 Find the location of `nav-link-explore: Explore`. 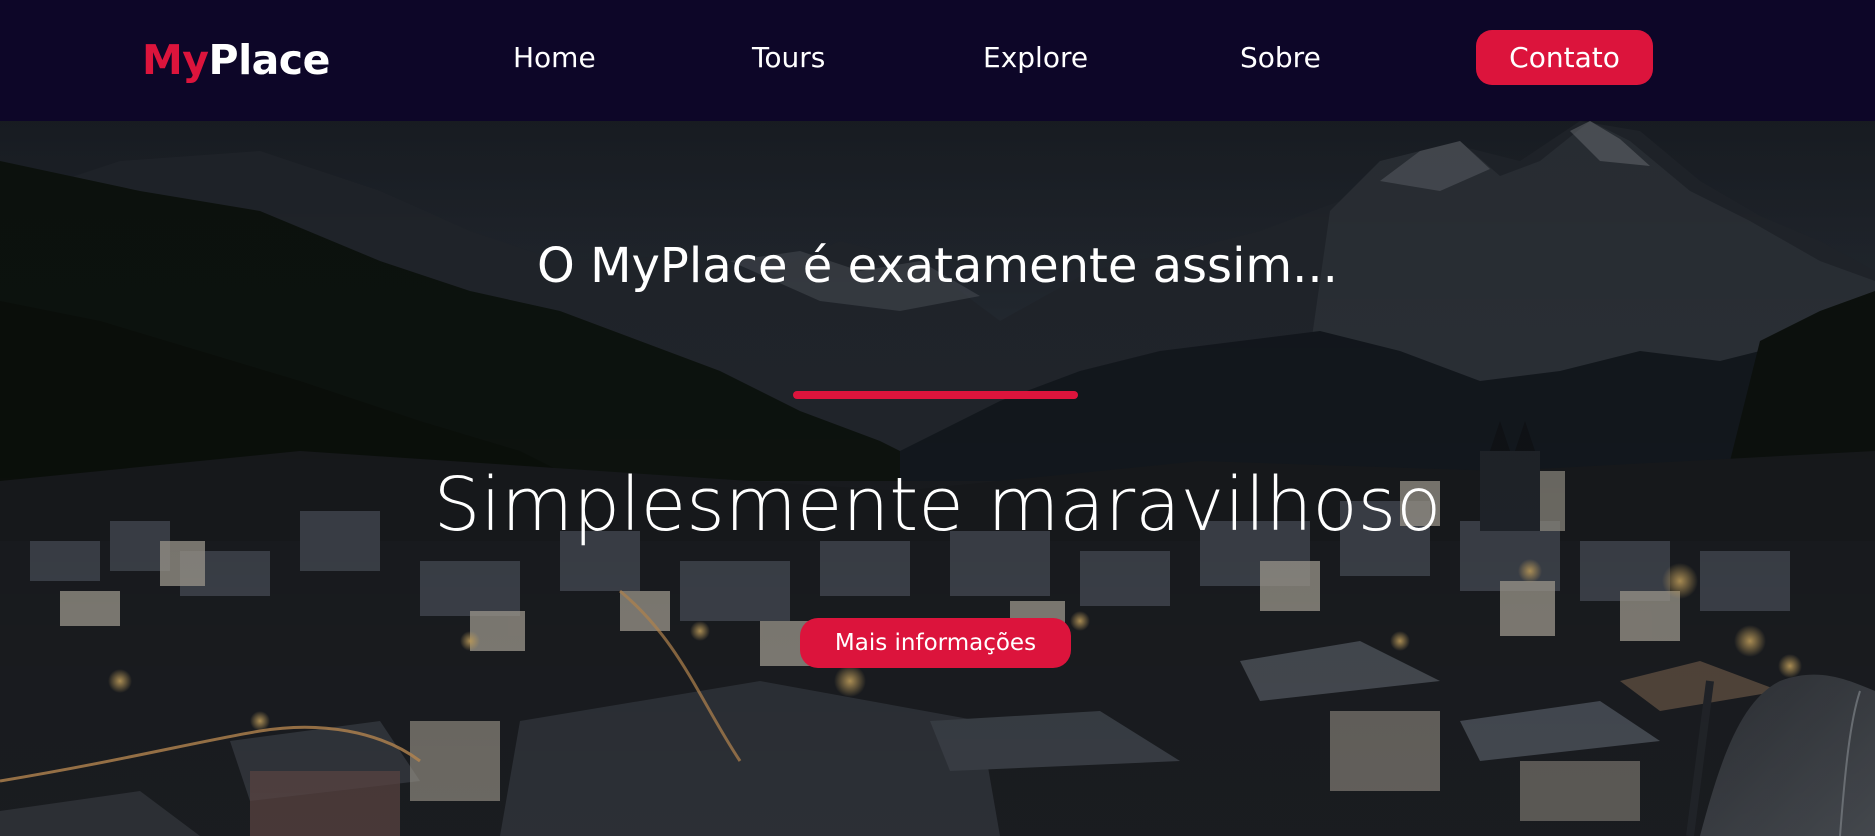

nav-link-explore: Explore is located at coordinates (1035, 58).